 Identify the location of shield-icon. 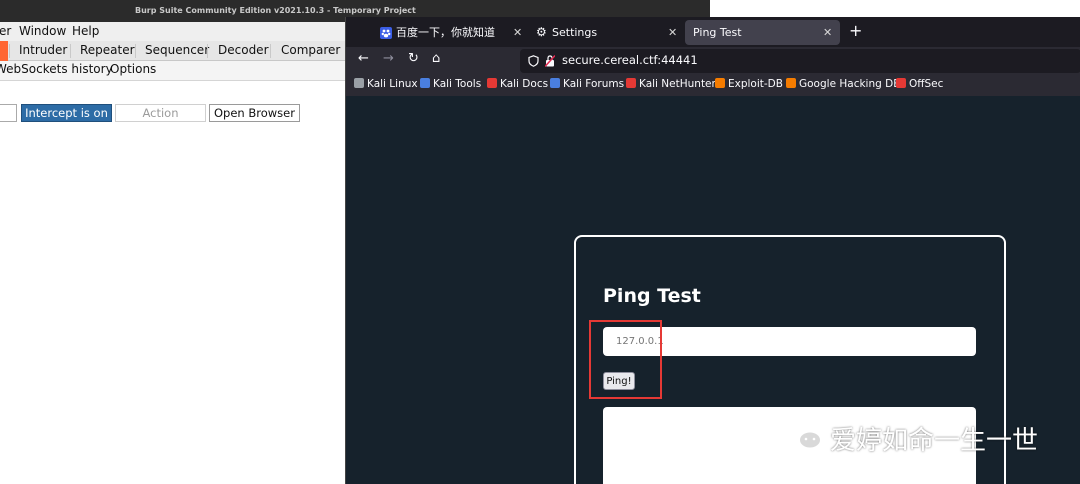
(533, 61).